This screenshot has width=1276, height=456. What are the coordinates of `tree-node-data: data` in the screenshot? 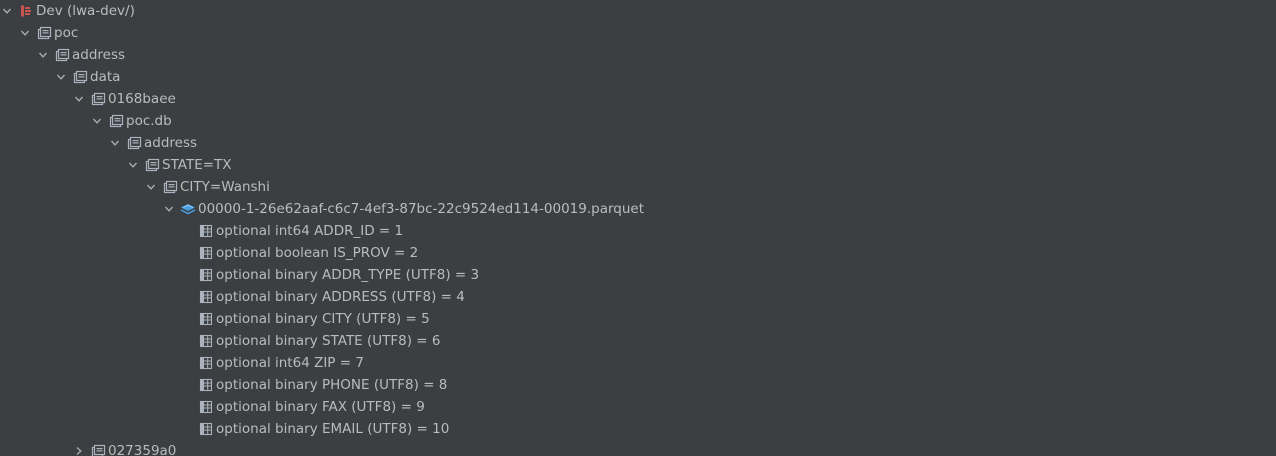 It's located at (87, 77).